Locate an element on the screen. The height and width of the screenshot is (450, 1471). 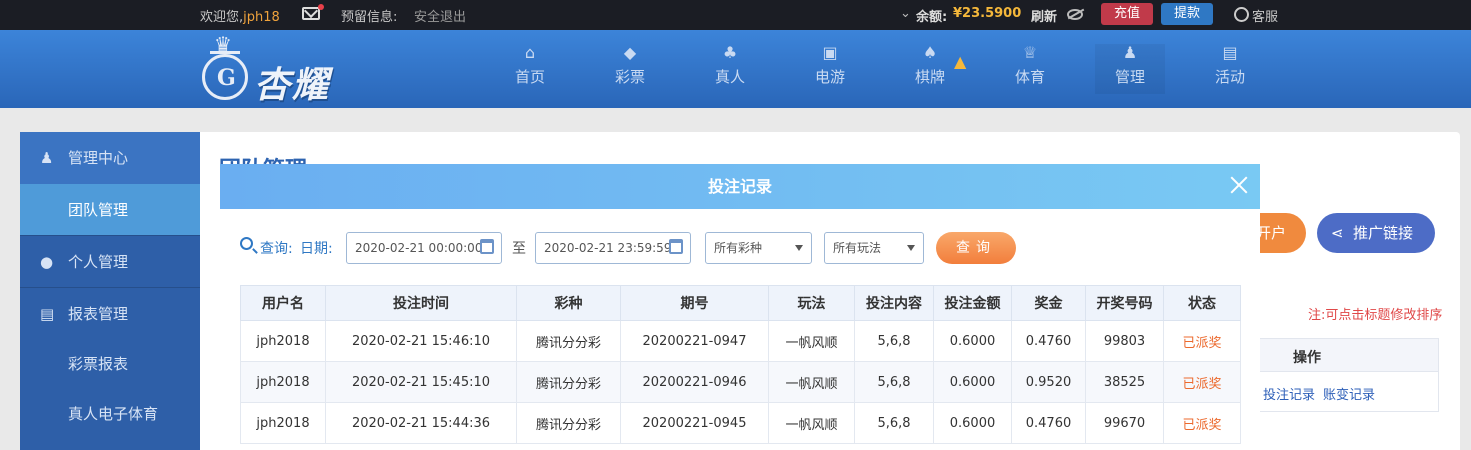
customer-service-link: 客服 is located at coordinates (1265, 15).